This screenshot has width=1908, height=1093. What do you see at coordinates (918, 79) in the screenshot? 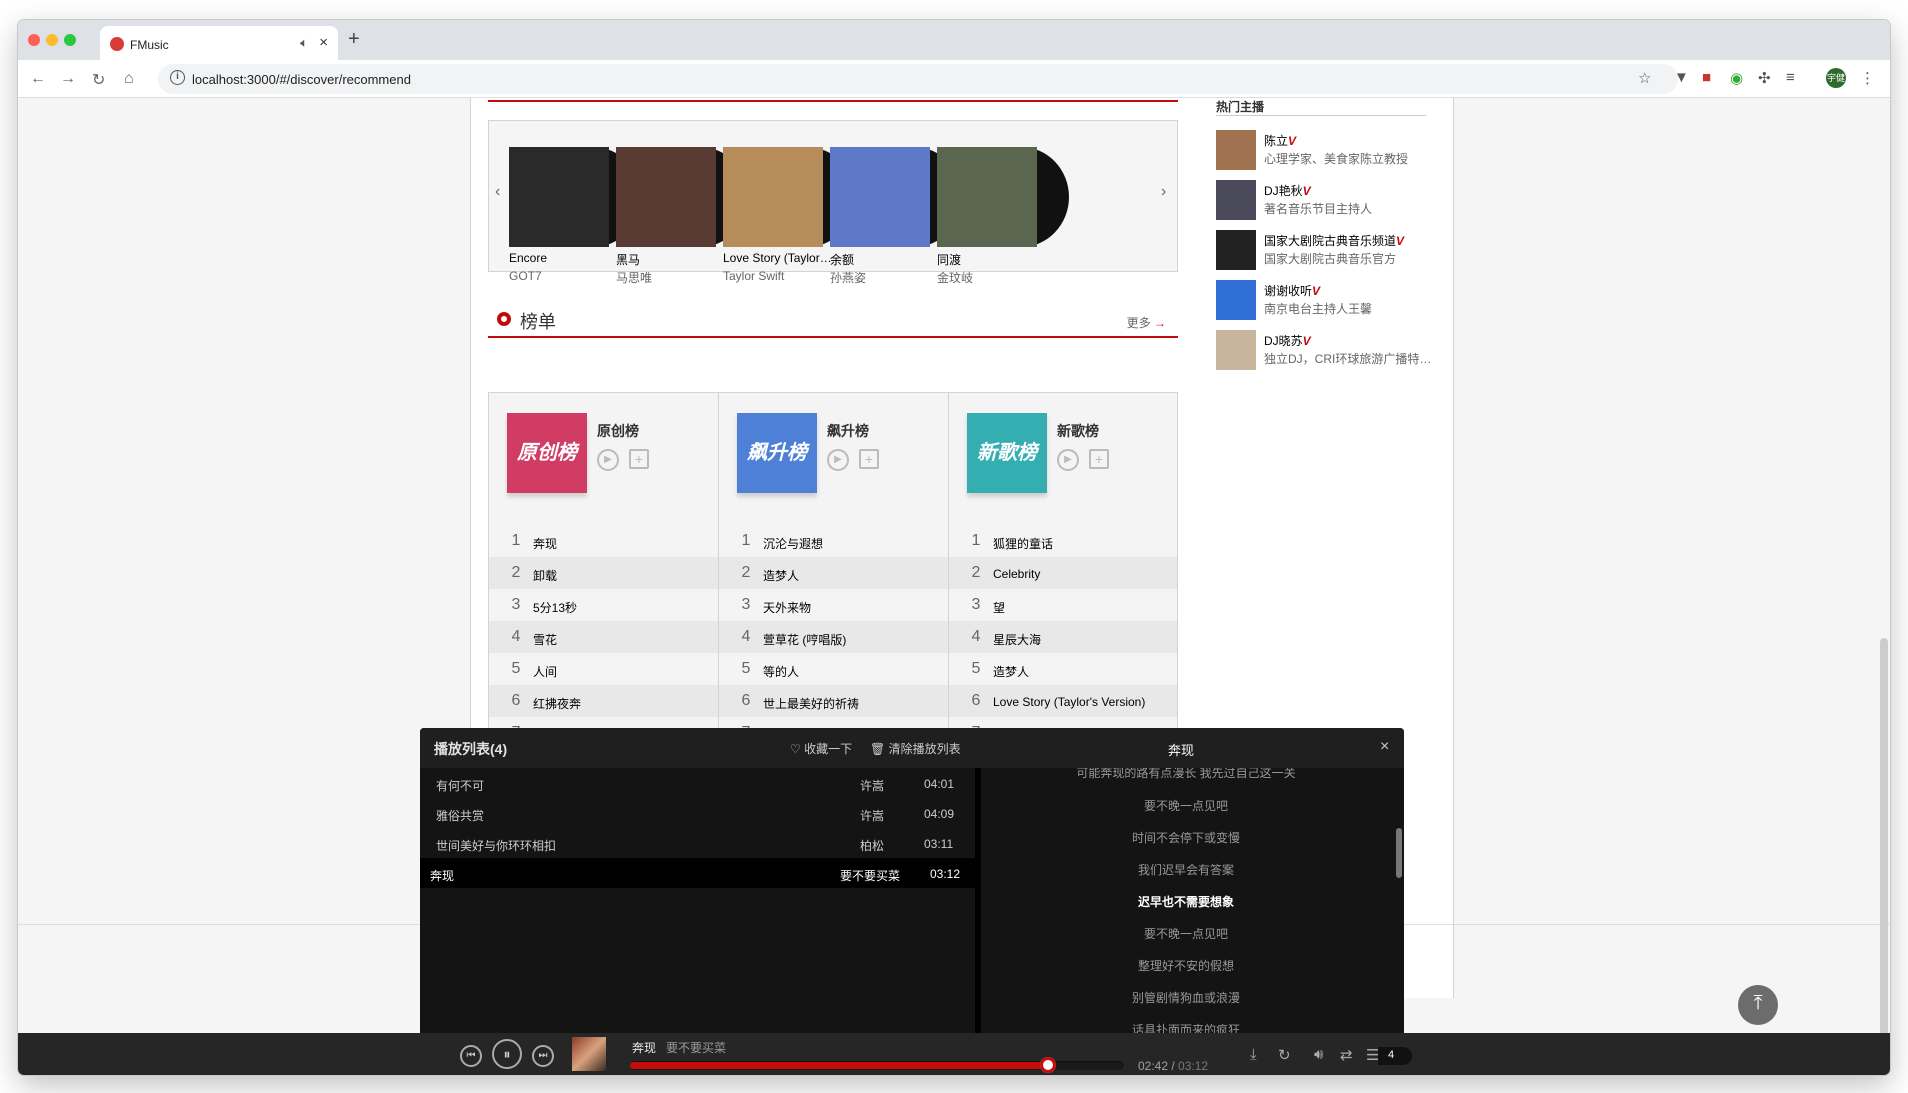
I see `url-field: i localhost:3000/#/discover/recommend` at bounding box center [918, 79].